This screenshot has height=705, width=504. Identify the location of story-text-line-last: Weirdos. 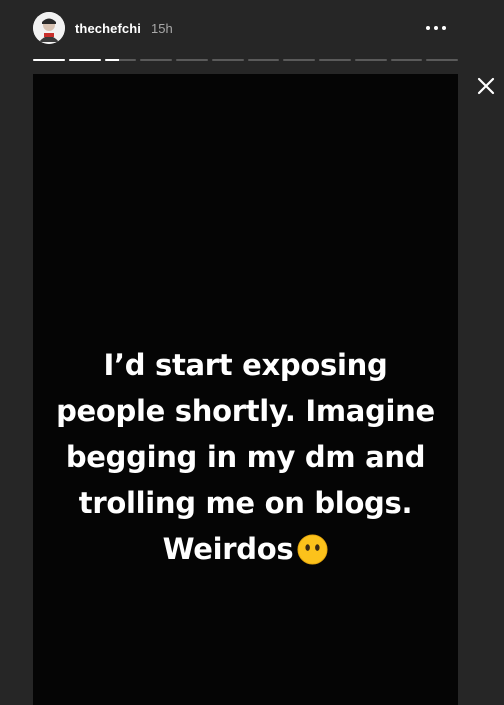
(245, 549).